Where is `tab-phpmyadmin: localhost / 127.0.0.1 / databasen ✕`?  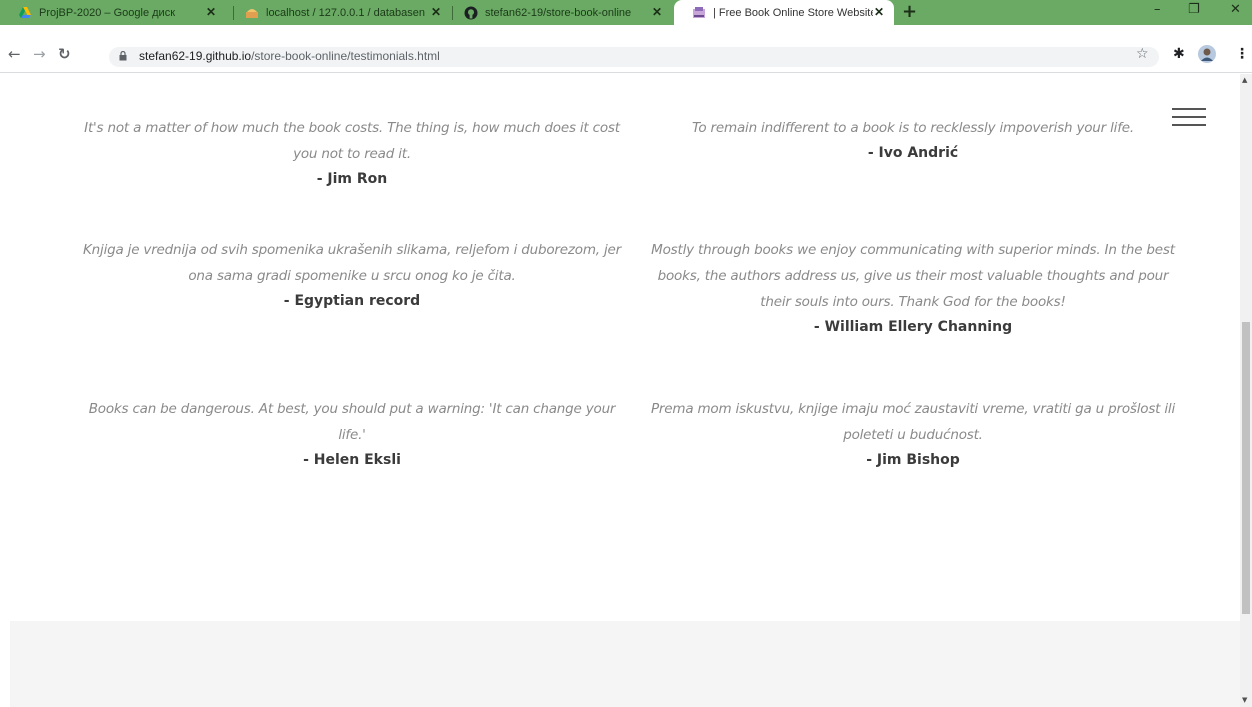 tab-phpmyadmin: localhost / 127.0.0.1 / databasen ✕ is located at coordinates (339, 12).